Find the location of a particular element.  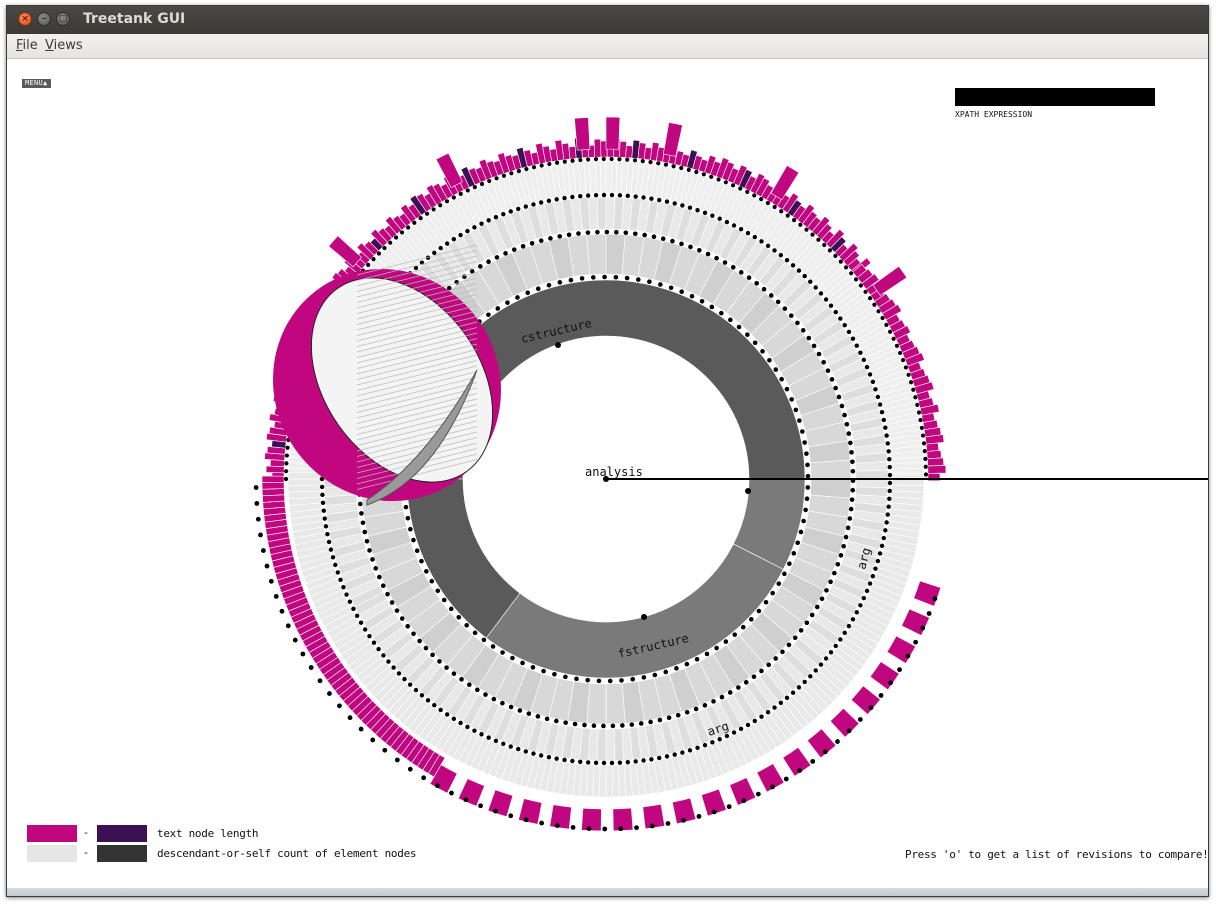

ring2-segment is located at coordinates (831, 469).